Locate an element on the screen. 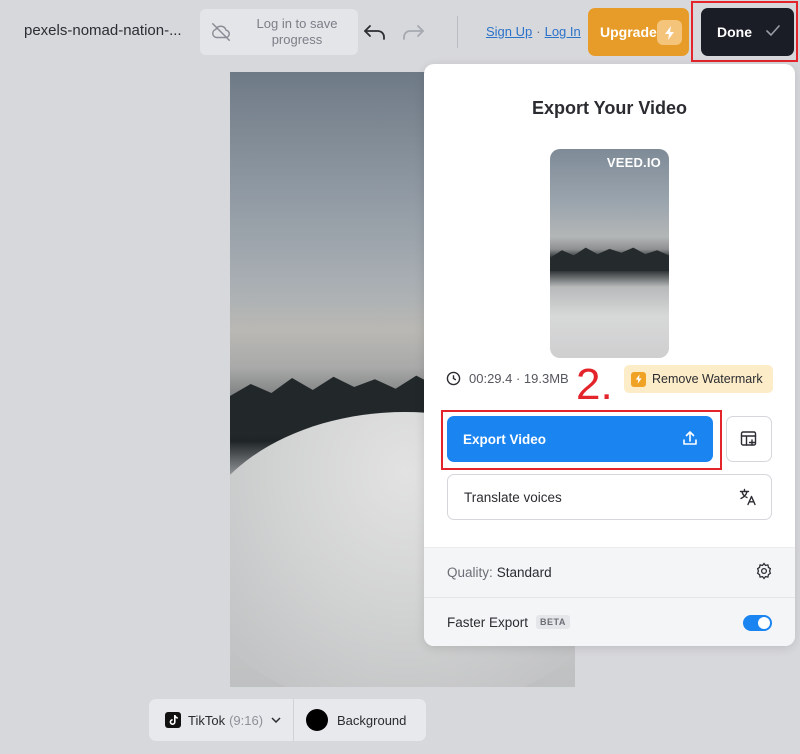 The height and width of the screenshot is (754, 800). background-label: Background is located at coordinates (372, 720).